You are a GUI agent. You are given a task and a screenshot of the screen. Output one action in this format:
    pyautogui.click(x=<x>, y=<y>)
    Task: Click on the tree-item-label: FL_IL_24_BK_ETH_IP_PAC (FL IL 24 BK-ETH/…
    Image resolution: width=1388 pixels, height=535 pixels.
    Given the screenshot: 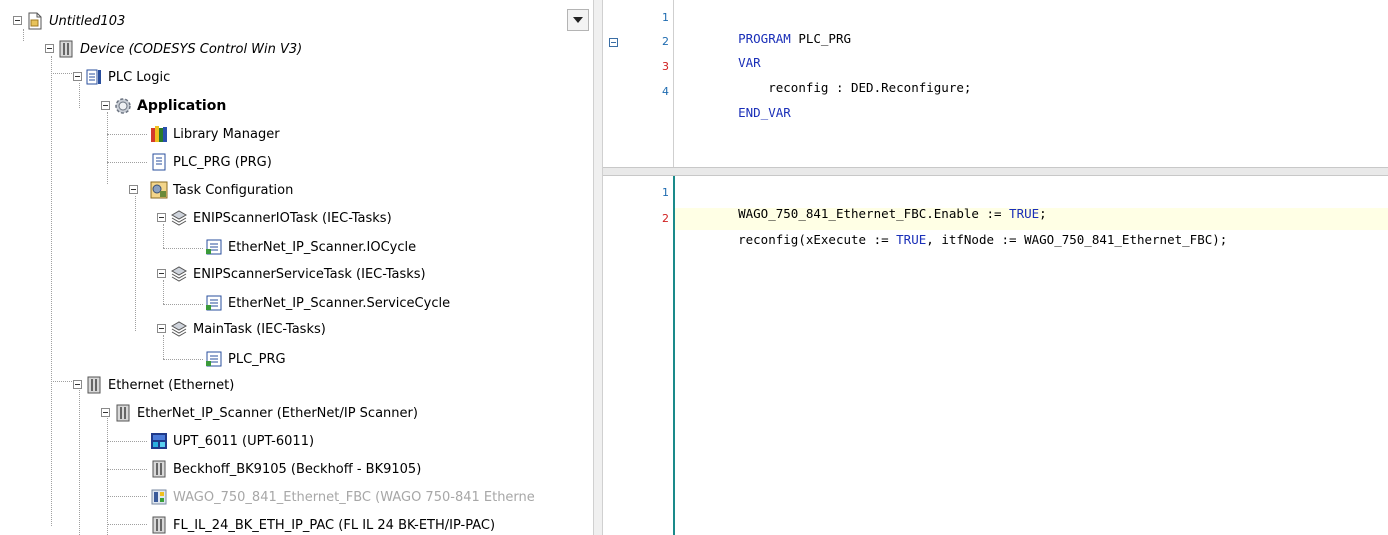 What is the action you would take?
    pyautogui.click(x=334, y=525)
    